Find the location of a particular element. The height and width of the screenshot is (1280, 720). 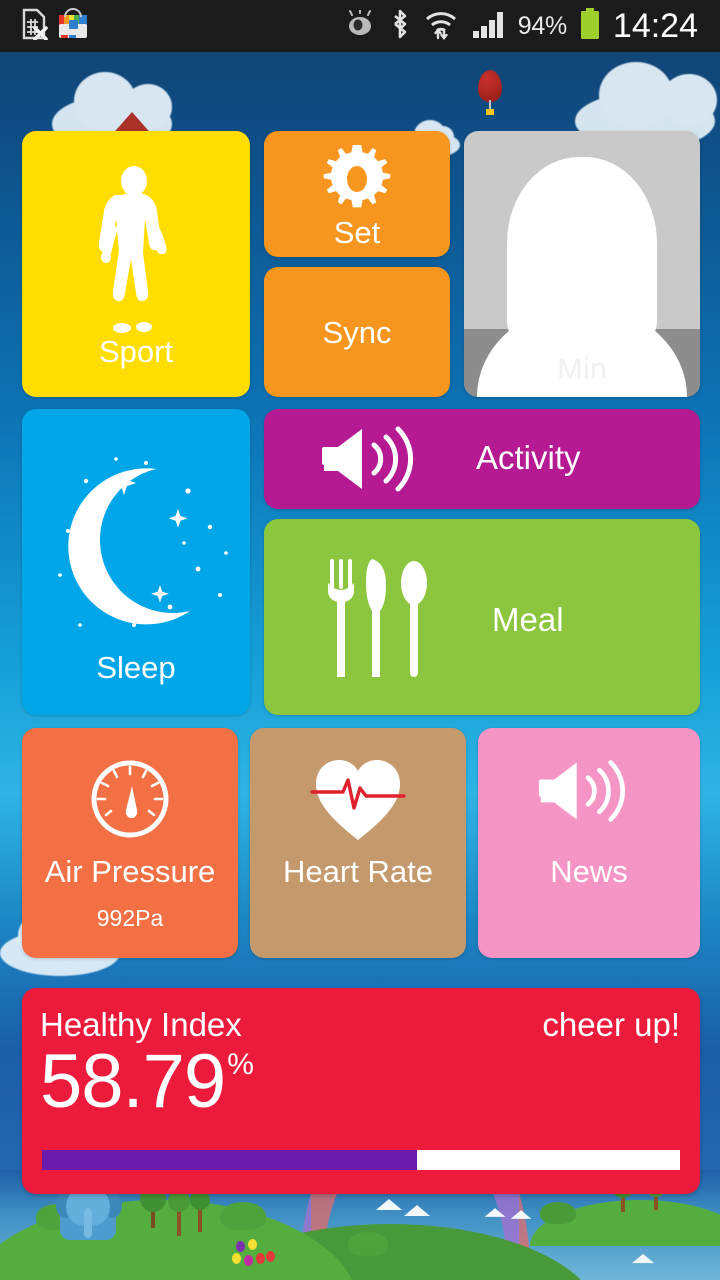

healthy-index-unit: % is located at coordinates (240, 1064).